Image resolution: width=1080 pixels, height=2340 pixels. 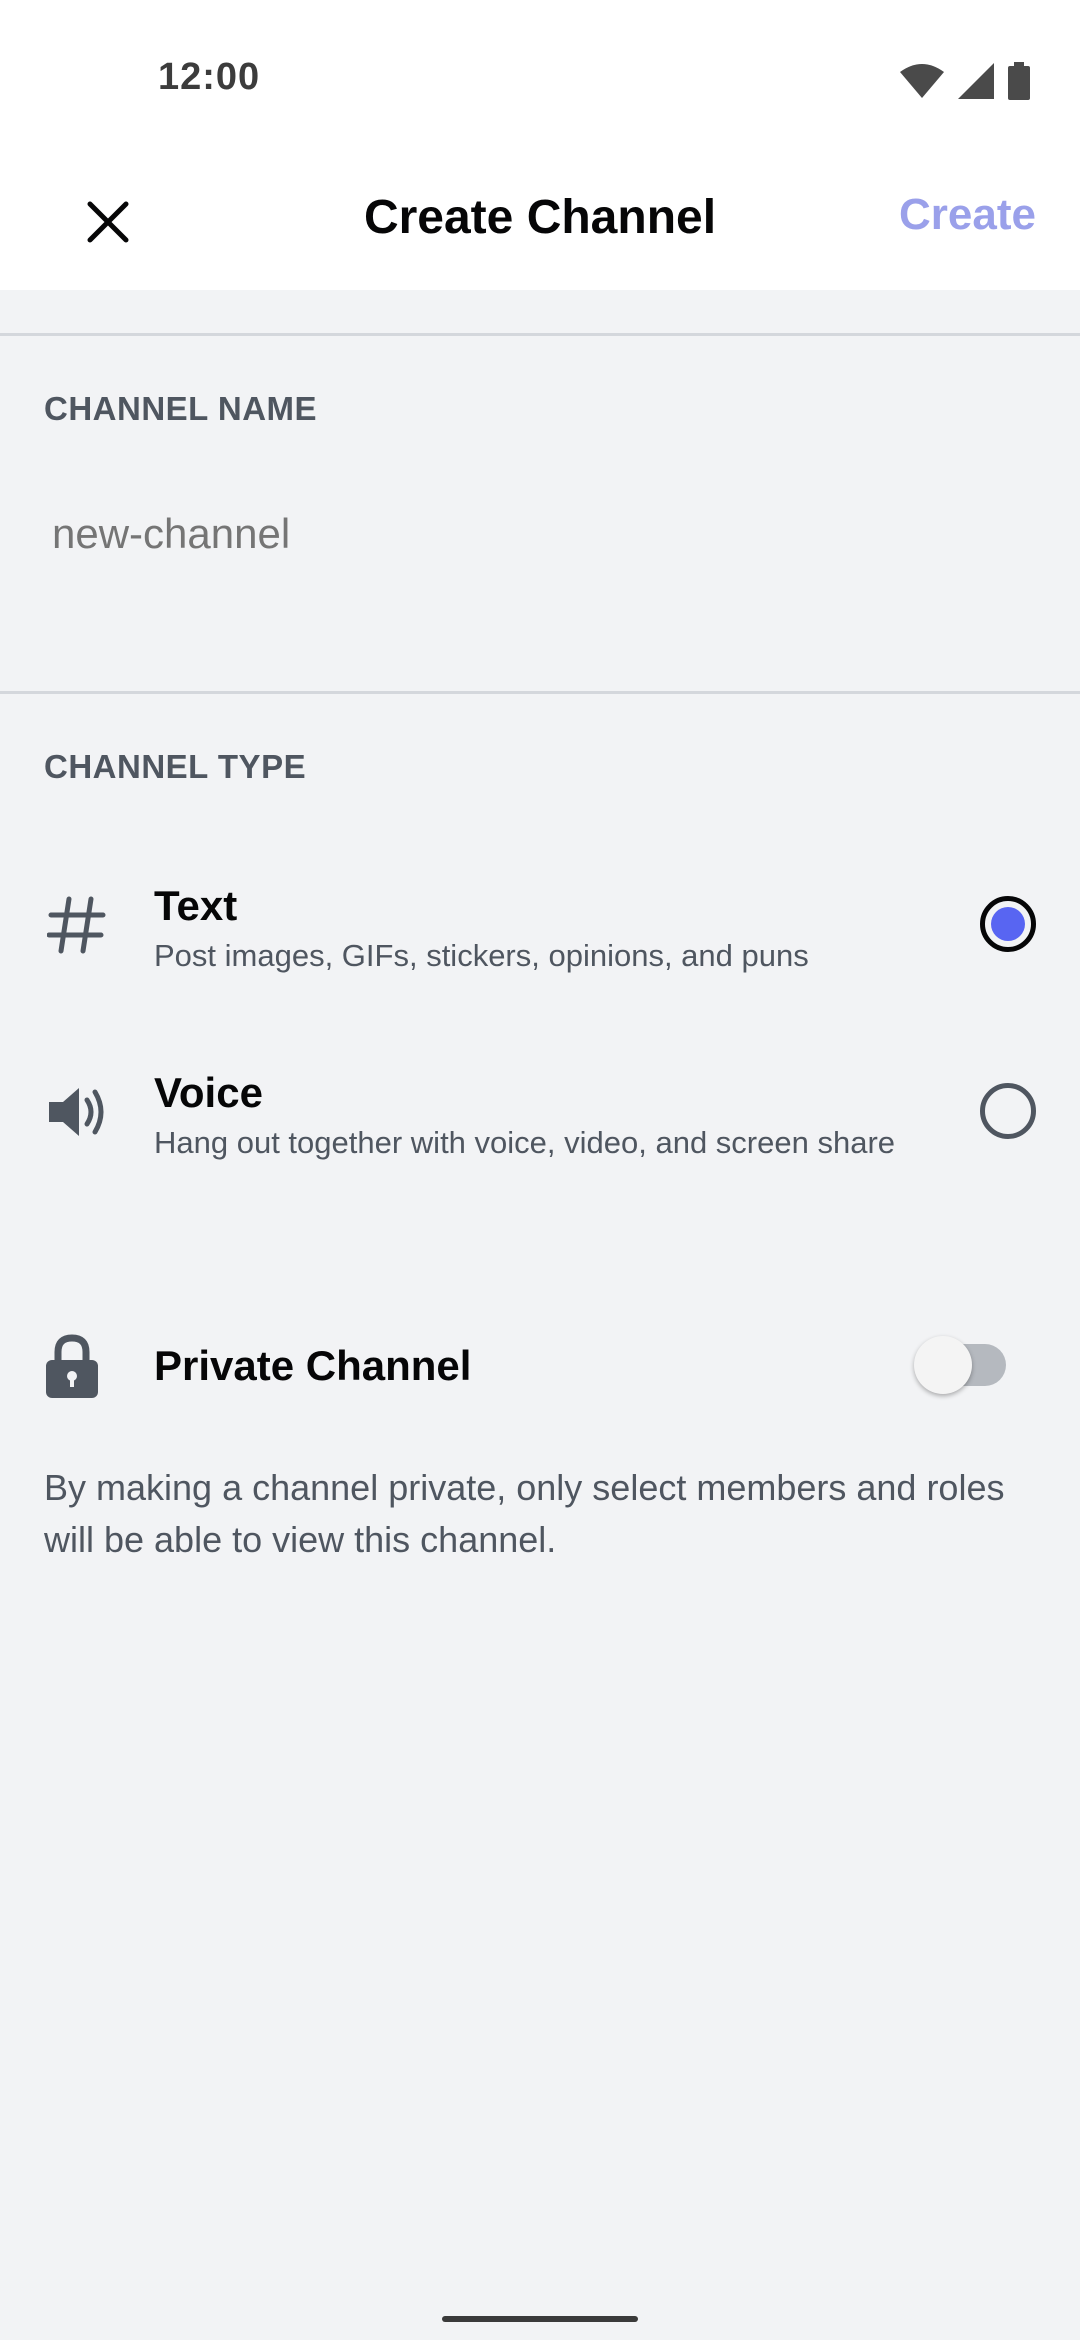 What do you see at coordinates (943, 1365) in the screenshot?
I see `toggle-knob` at bounding box center [943, 1365].